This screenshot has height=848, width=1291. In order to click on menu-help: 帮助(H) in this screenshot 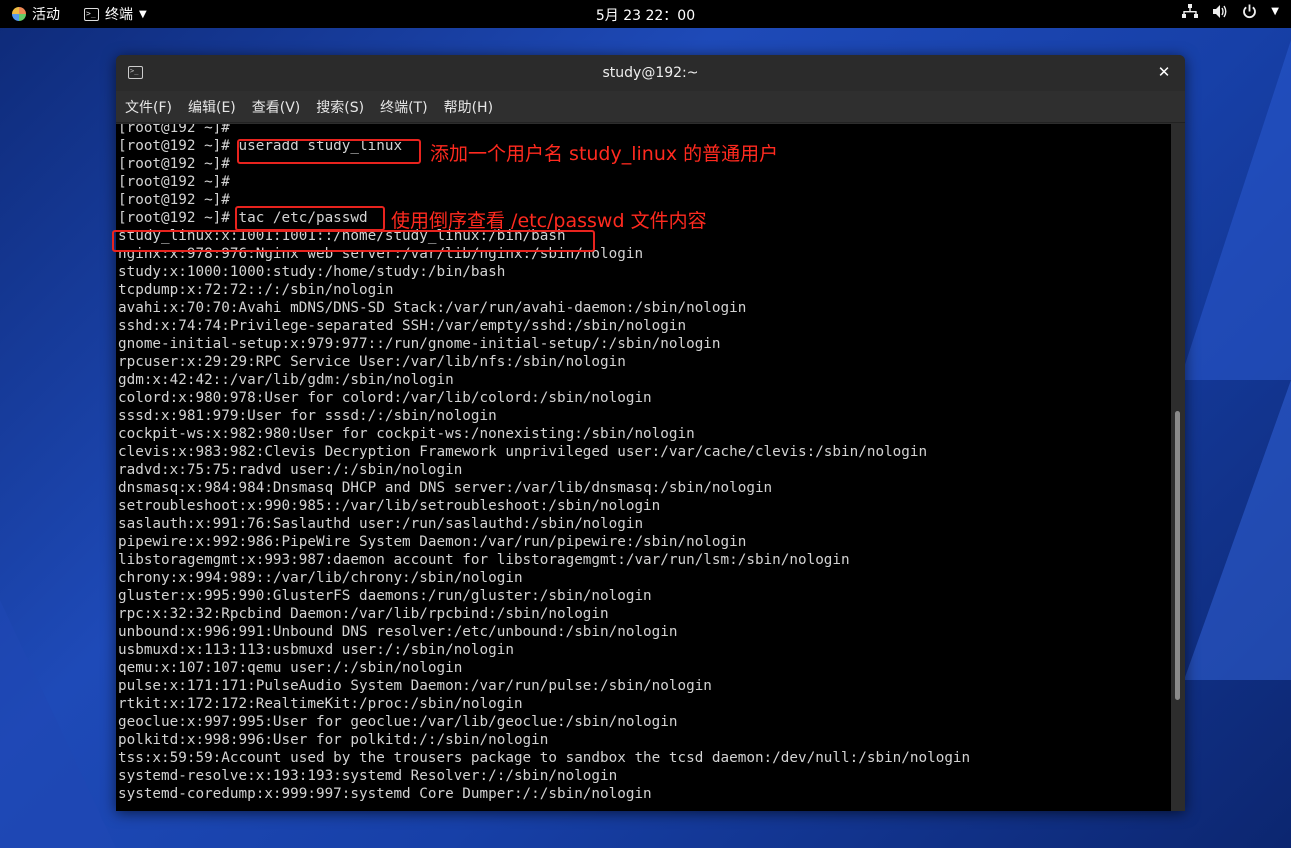, I will do `click(468, 107)`.